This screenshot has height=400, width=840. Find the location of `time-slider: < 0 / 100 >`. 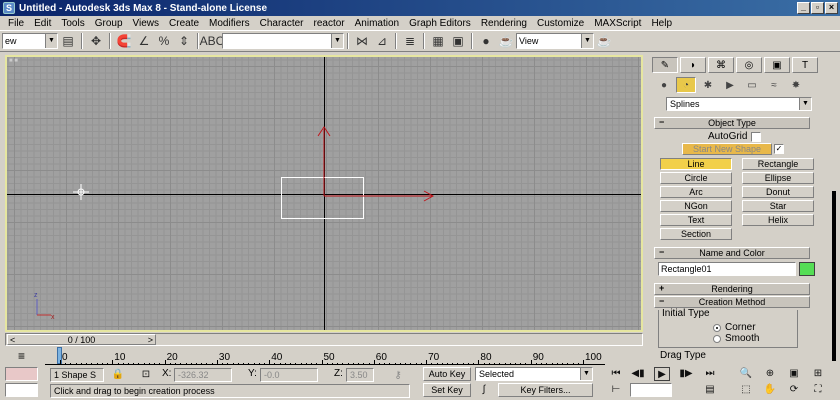

time-slider: < 0 / 100 > is located at coordinates (324, 339).